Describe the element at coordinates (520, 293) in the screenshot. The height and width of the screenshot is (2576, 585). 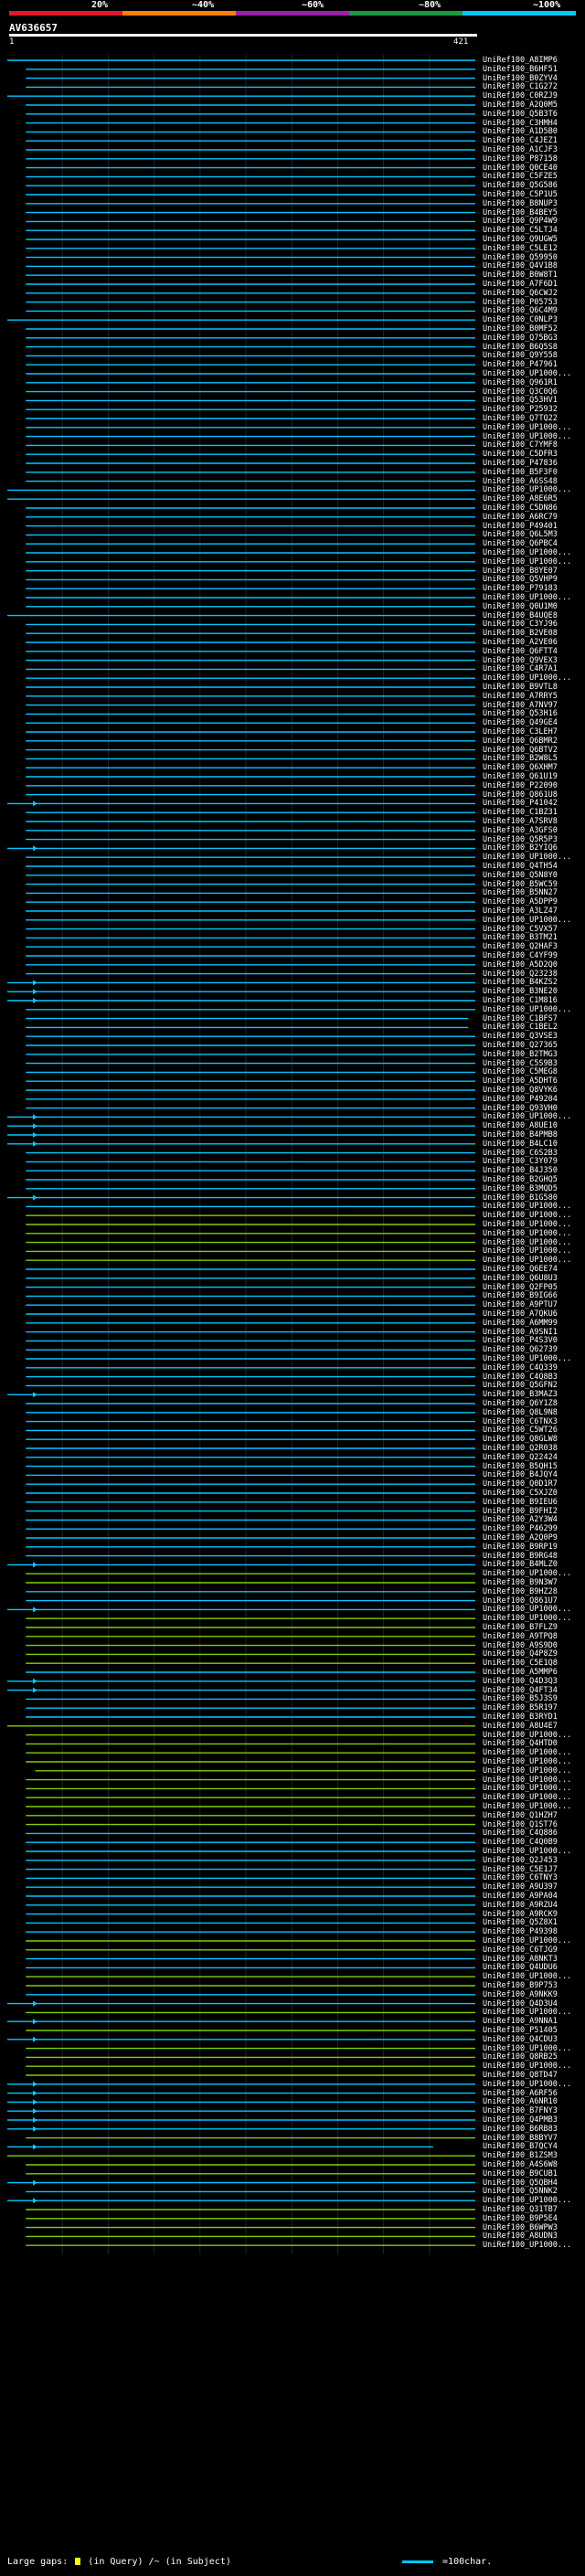
I see `hit-label: UniRef100_Q6CWJ2` at that location.